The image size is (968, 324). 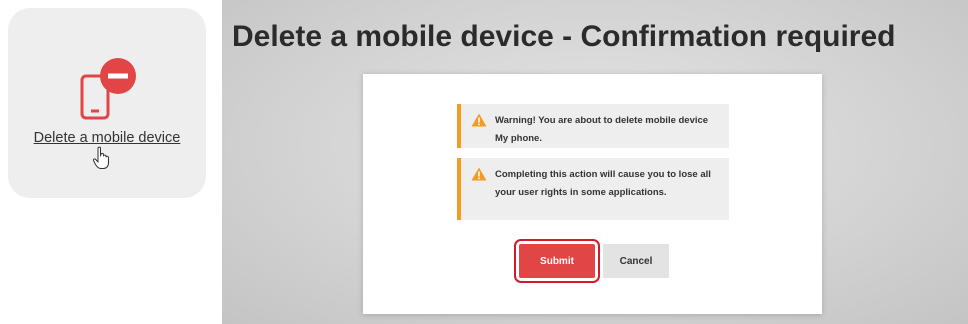 What do you see at coordinates (107, 138) in the screenshot?
I see `delete-mobile-device-link: Delete a mobile device` at bounding box center [107, 138].